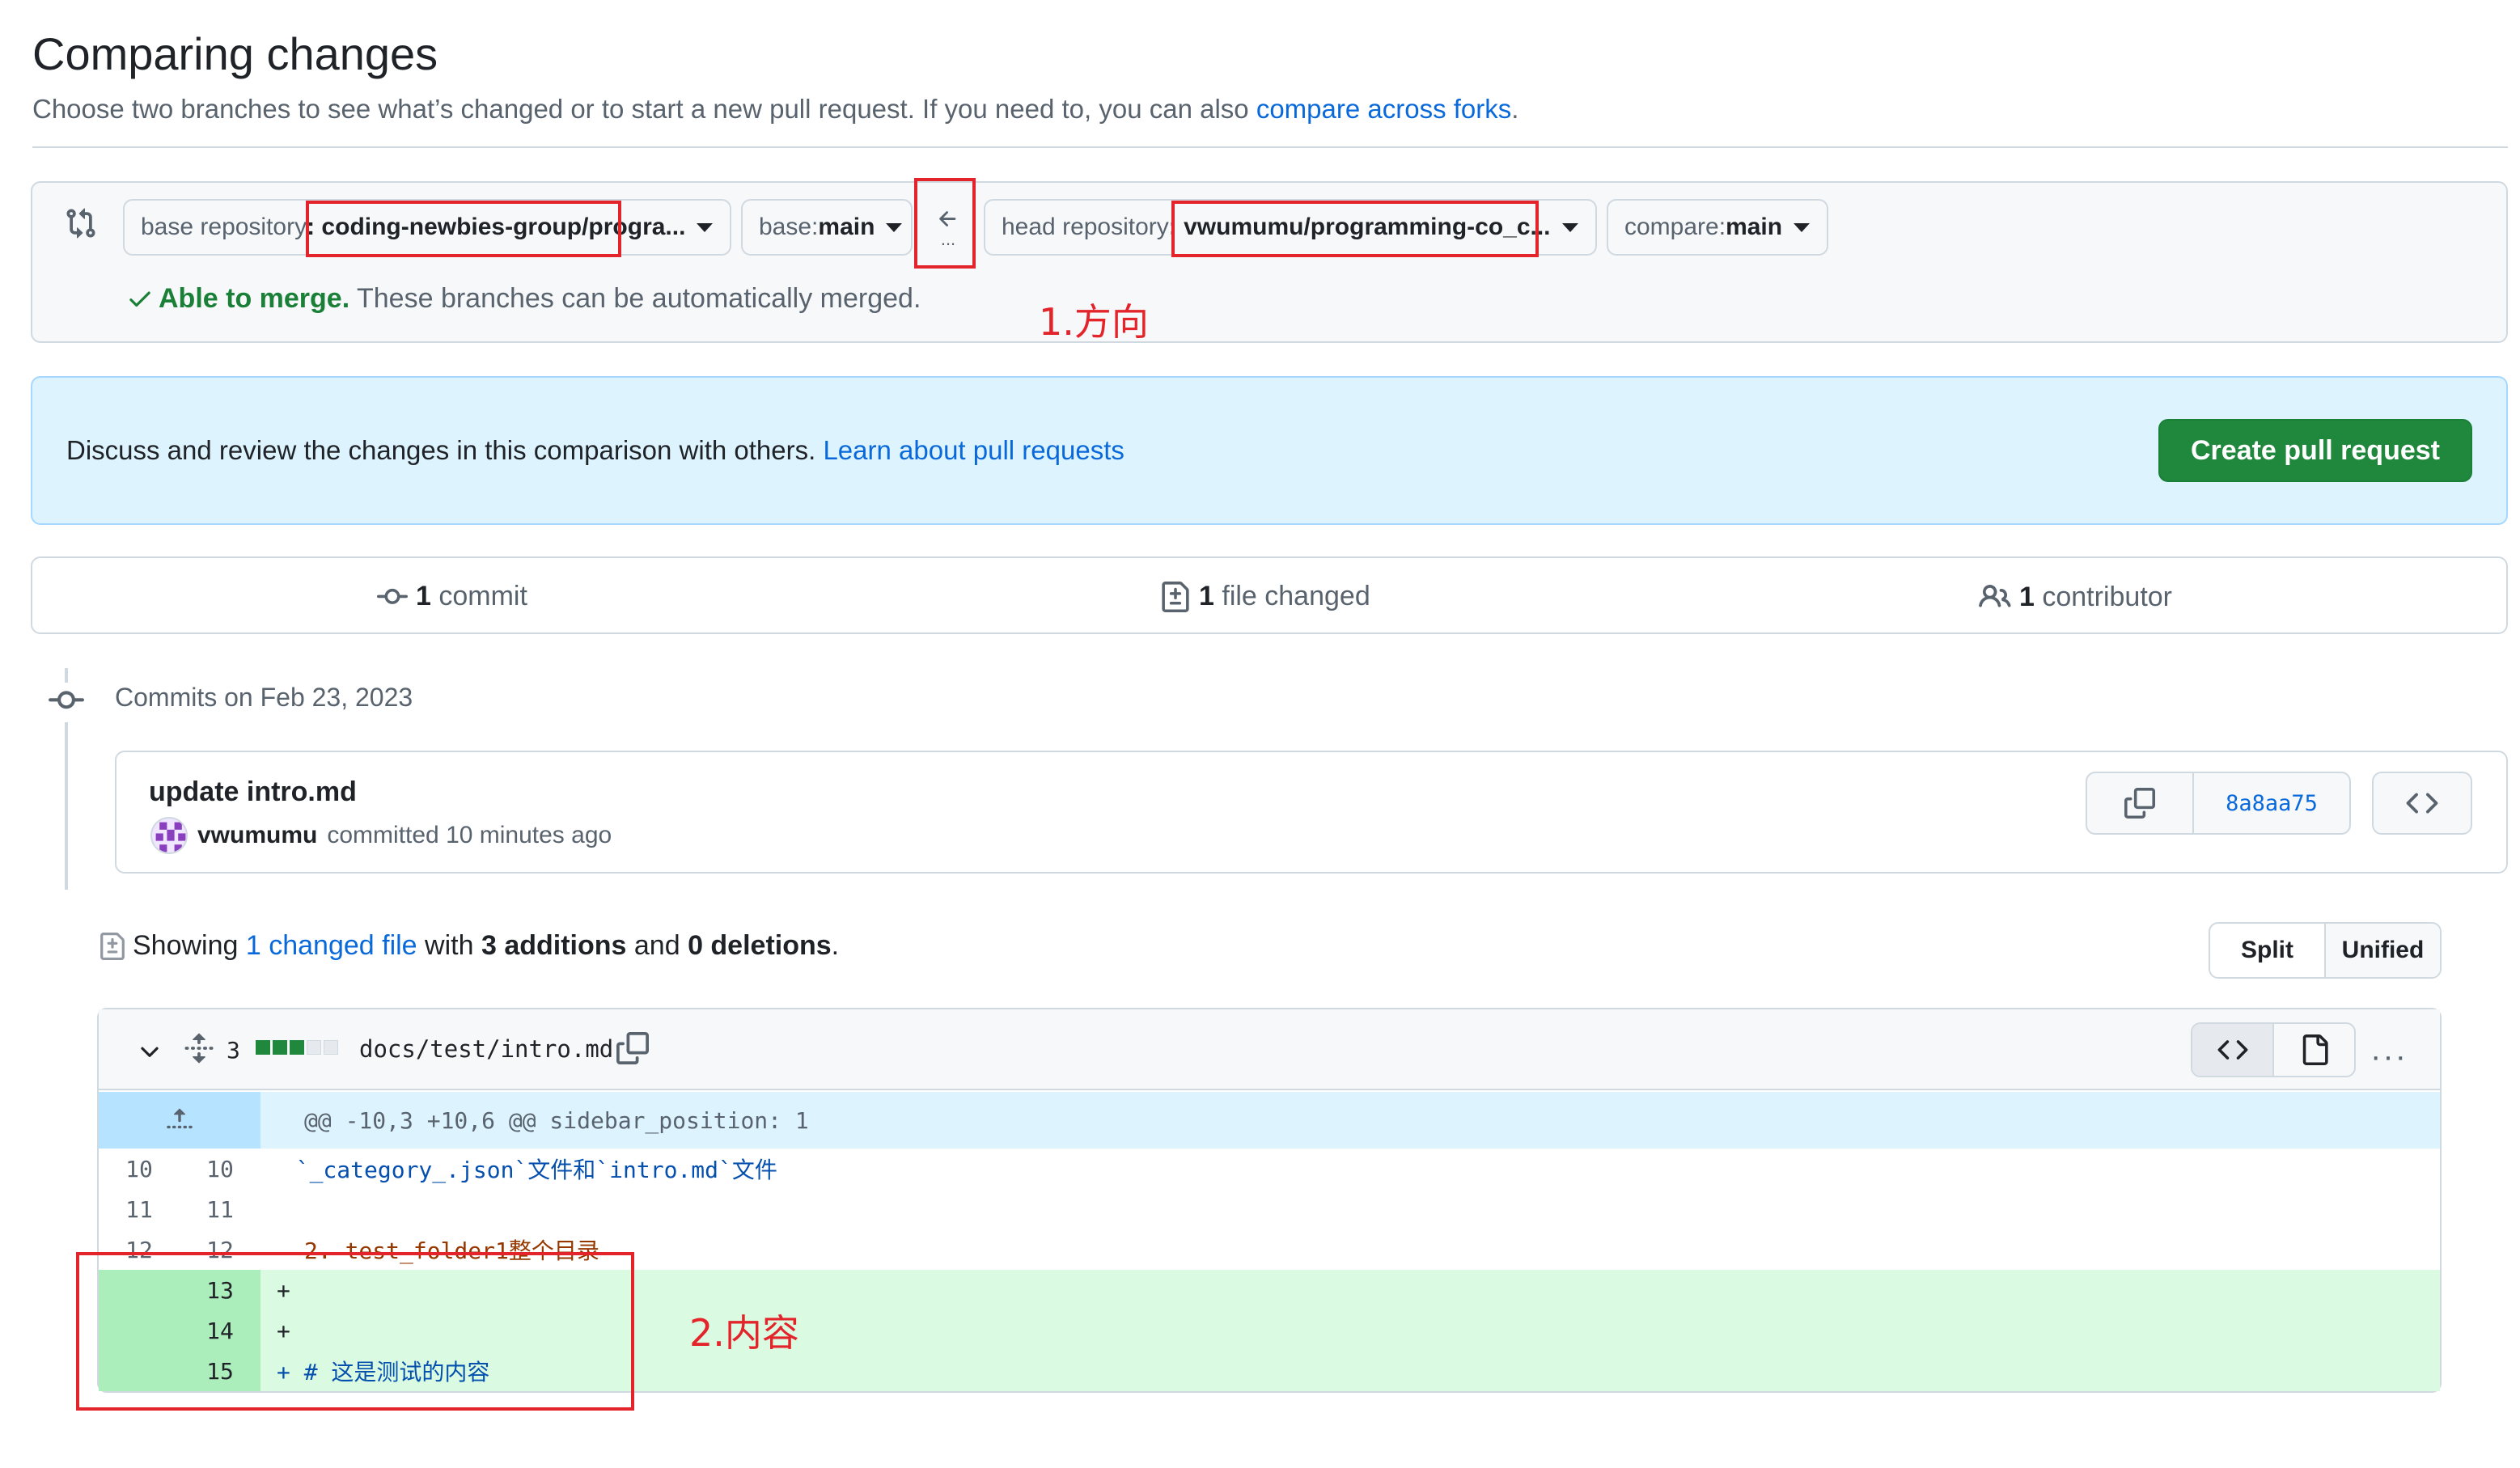  What do you see at coordinates (789, 227) in the screenshot?
I see `base-branch-label: base:` at bounding box center [789, 227].